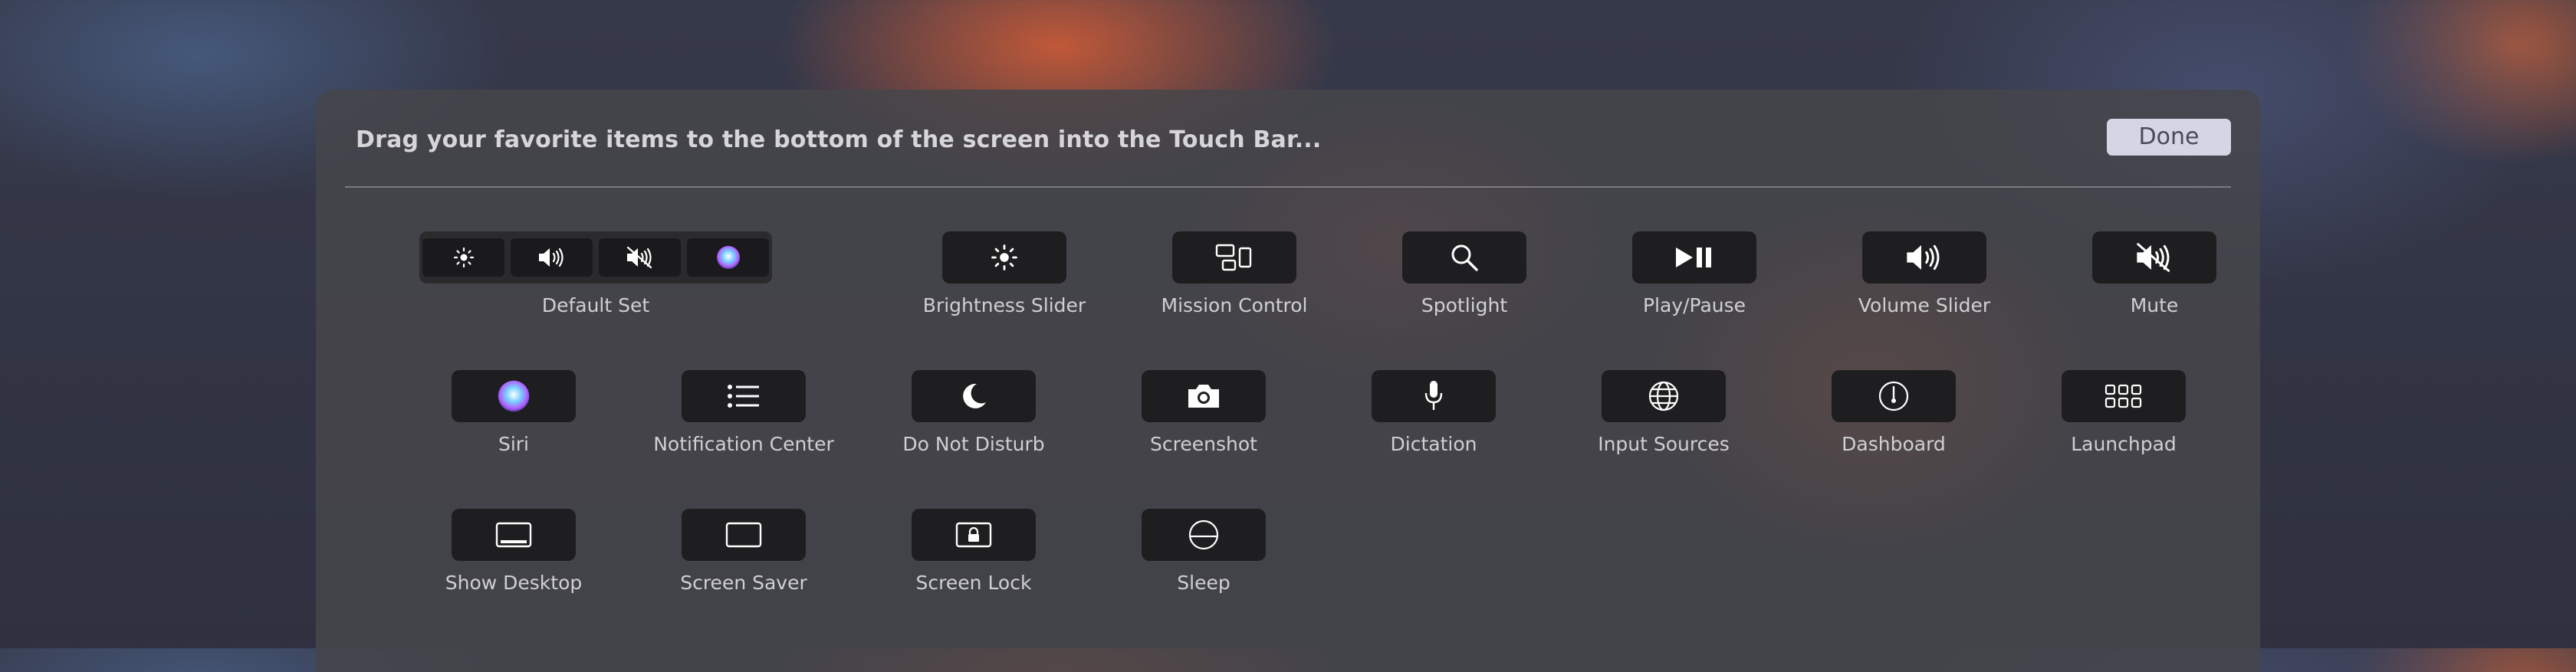 This screenshot has height=672, width=2576. Describe the element at coordinates (502, 431) in the screenshot. I see `item-siri: Siri` at that location.